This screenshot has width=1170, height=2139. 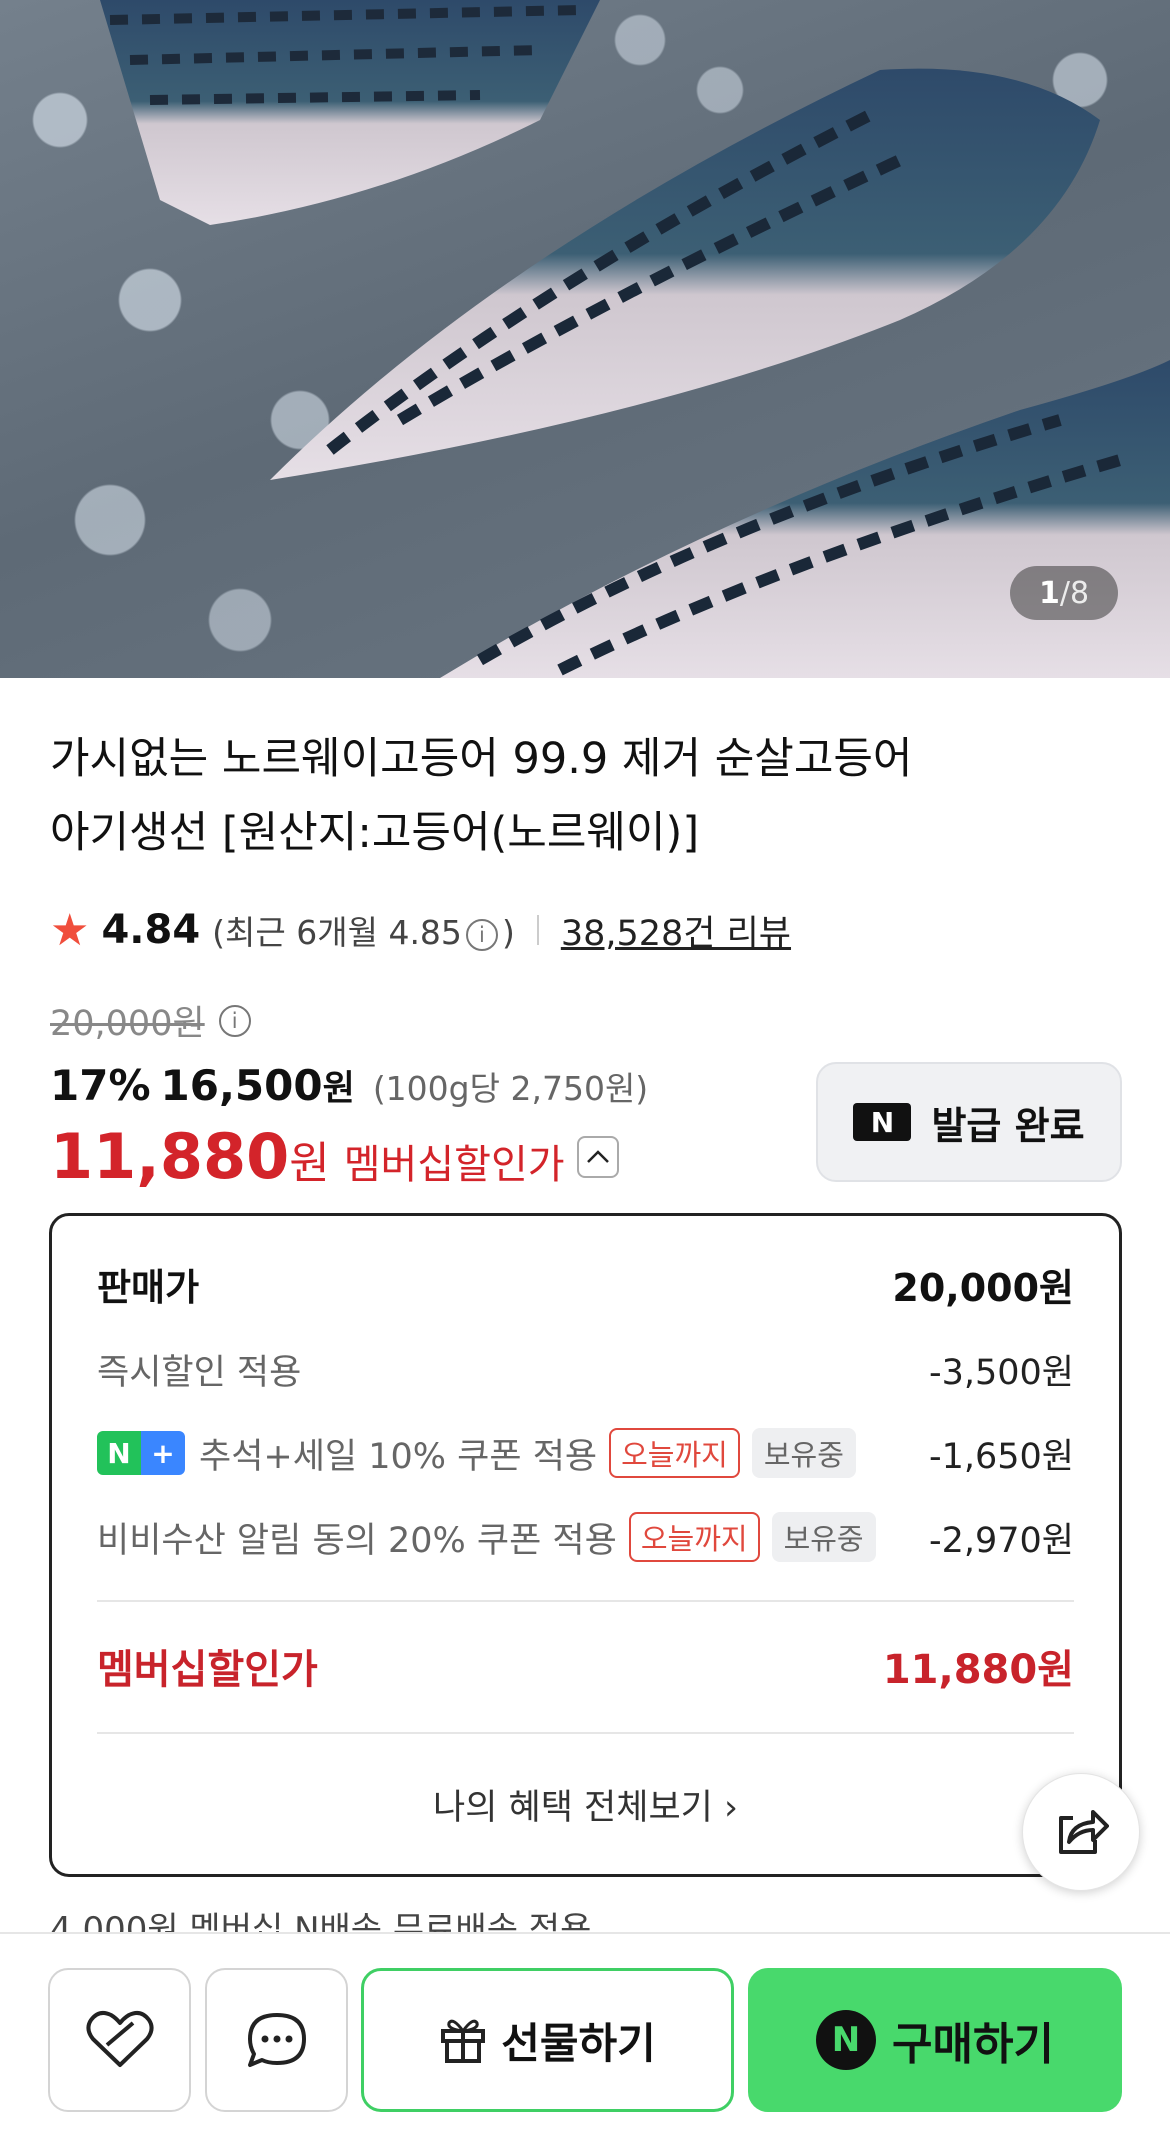 What do you see at coordinates (163, 1453) in the screenshot?
I see `naver-plus-plus: +` at bounding box center [163, 1453].